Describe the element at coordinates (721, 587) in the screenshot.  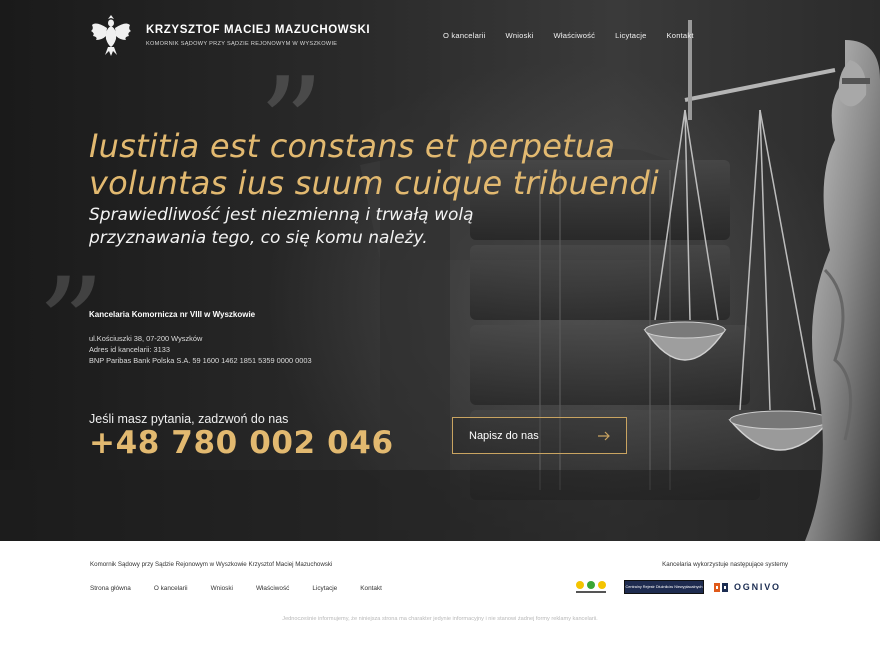
I see `ognivo-mark-icon` at that location.